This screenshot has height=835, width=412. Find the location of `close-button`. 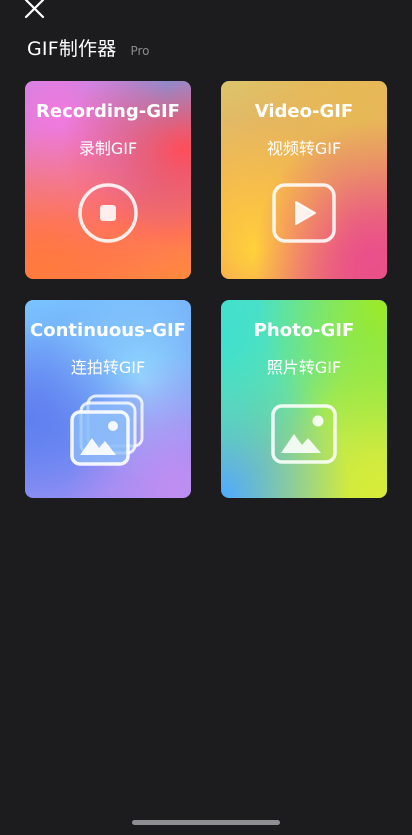

close-button is located at coordinates (35, 11).